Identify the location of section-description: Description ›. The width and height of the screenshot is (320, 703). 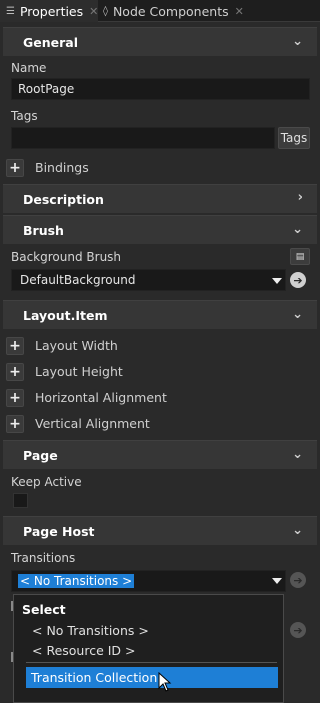
(160, 198).